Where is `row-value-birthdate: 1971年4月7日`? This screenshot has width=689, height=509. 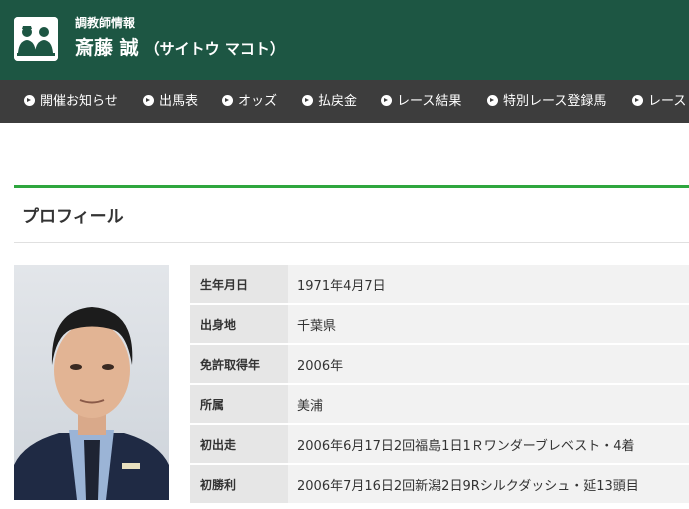 row-value-birthdate: 1971年4月7日 is located at coordinates (488, 285).